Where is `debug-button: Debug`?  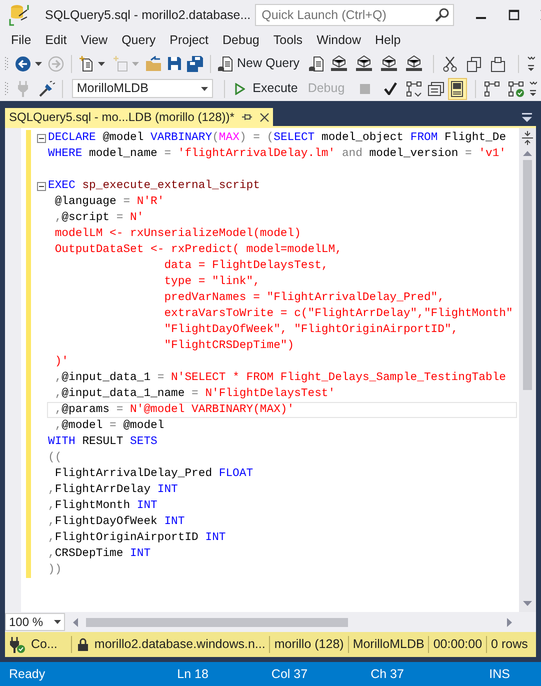
debug-button: Debug is located at coordinates (326, 88).